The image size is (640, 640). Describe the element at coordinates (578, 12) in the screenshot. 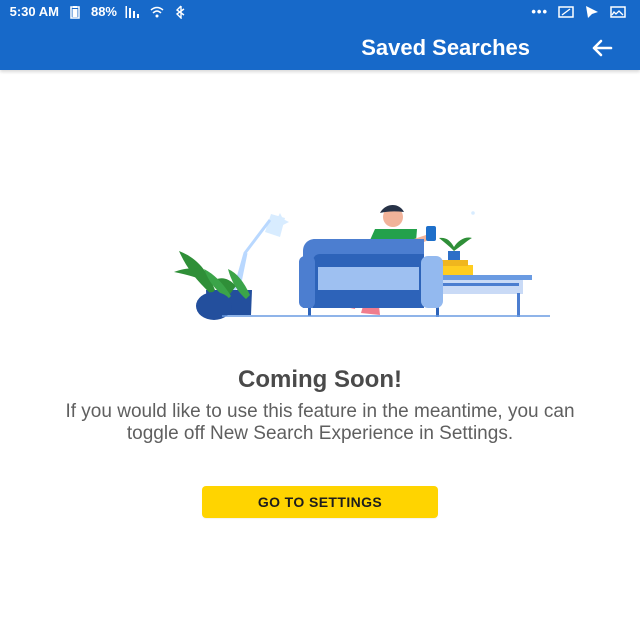

I see `status-left-icons: •••` at that location.